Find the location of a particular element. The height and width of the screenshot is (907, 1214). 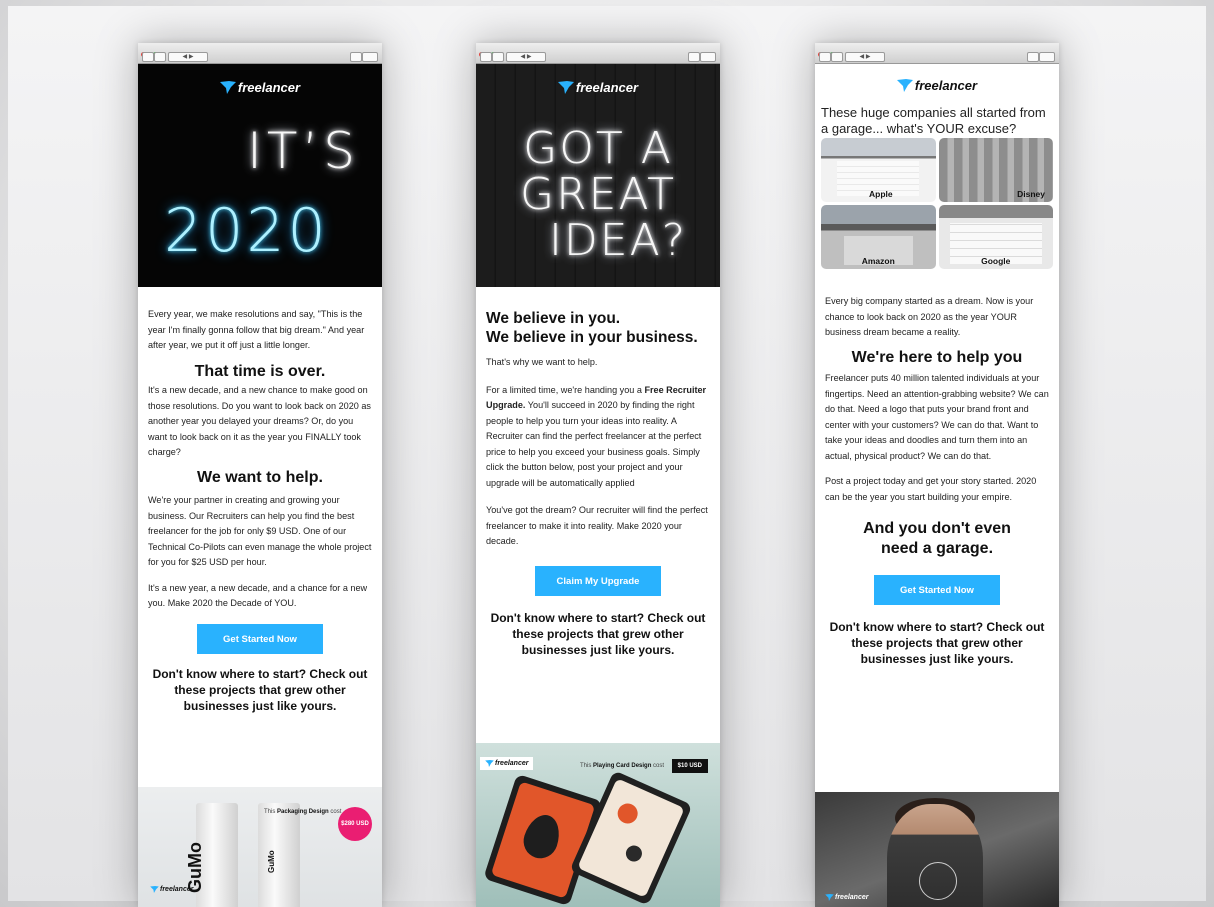

hero-text-its: IT’S is located at coordinates (303, 151).